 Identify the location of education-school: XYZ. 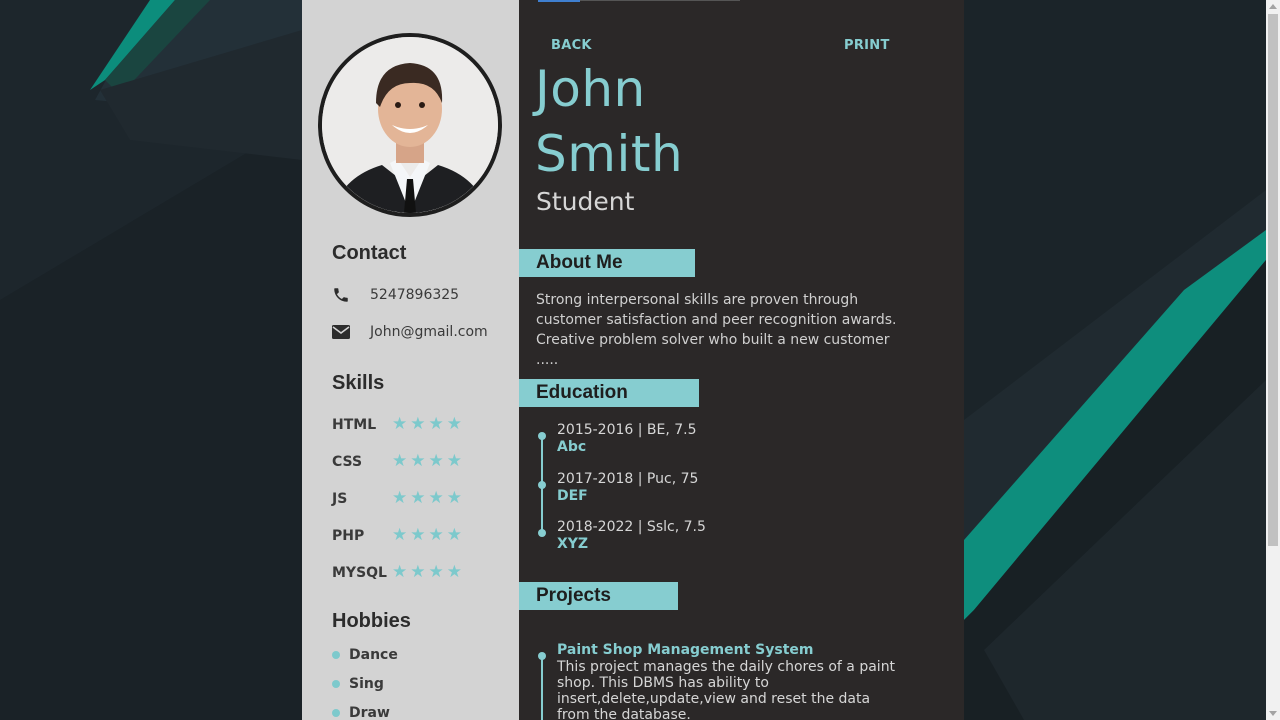
(573, 544).